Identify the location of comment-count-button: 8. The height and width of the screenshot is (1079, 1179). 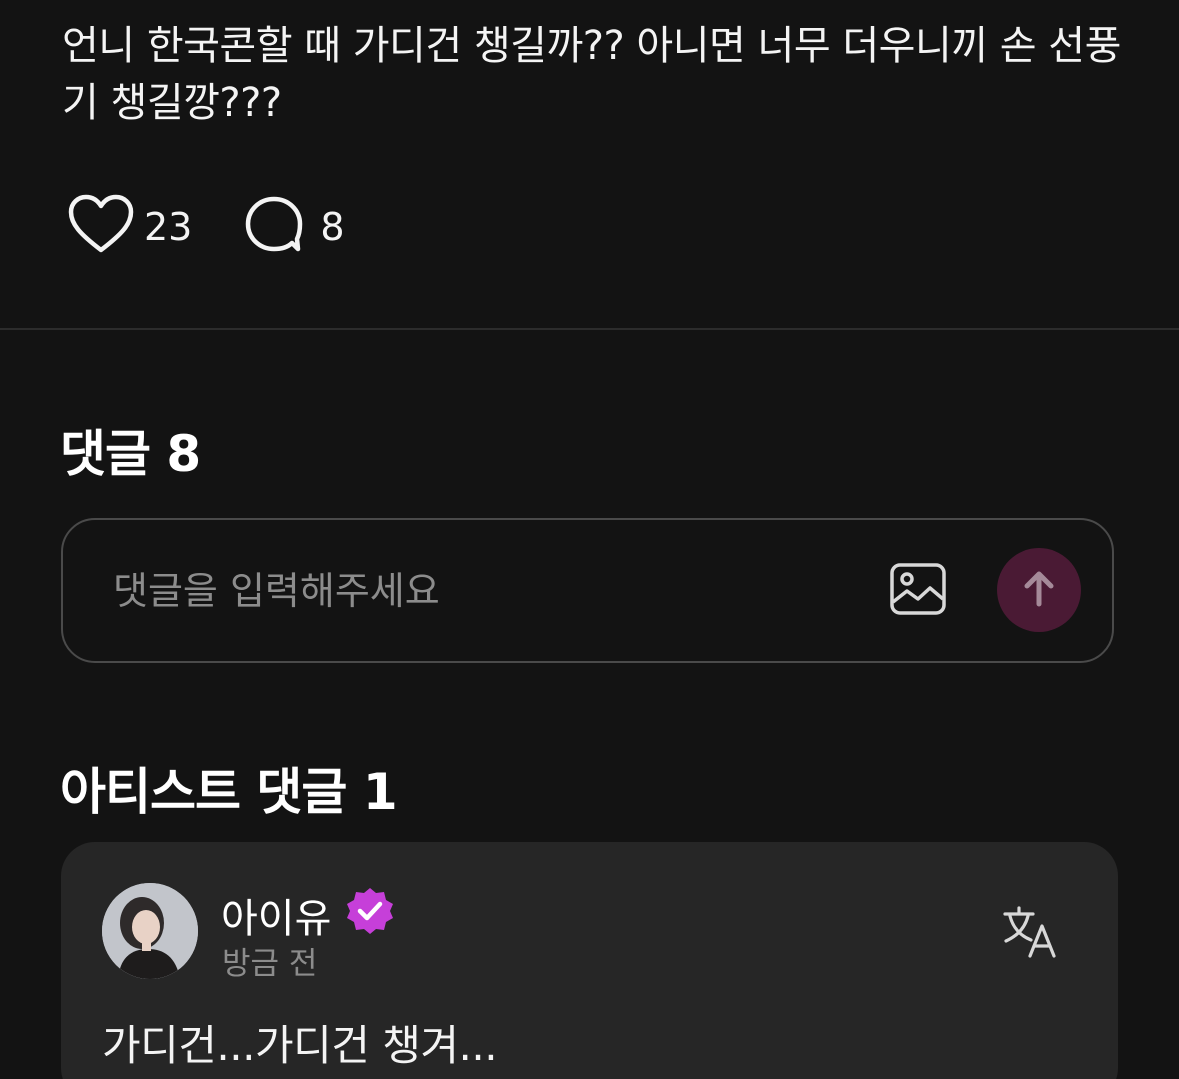
(294, 227).